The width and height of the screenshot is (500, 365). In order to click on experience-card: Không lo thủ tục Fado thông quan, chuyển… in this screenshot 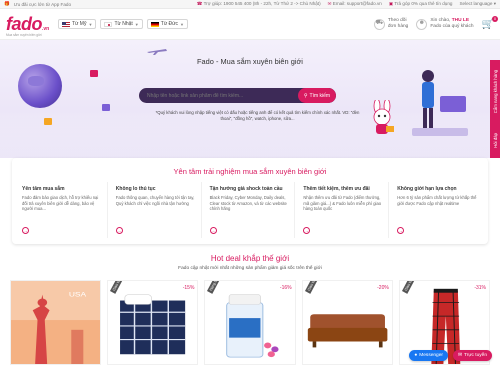, I will do `click(157, 210)`.